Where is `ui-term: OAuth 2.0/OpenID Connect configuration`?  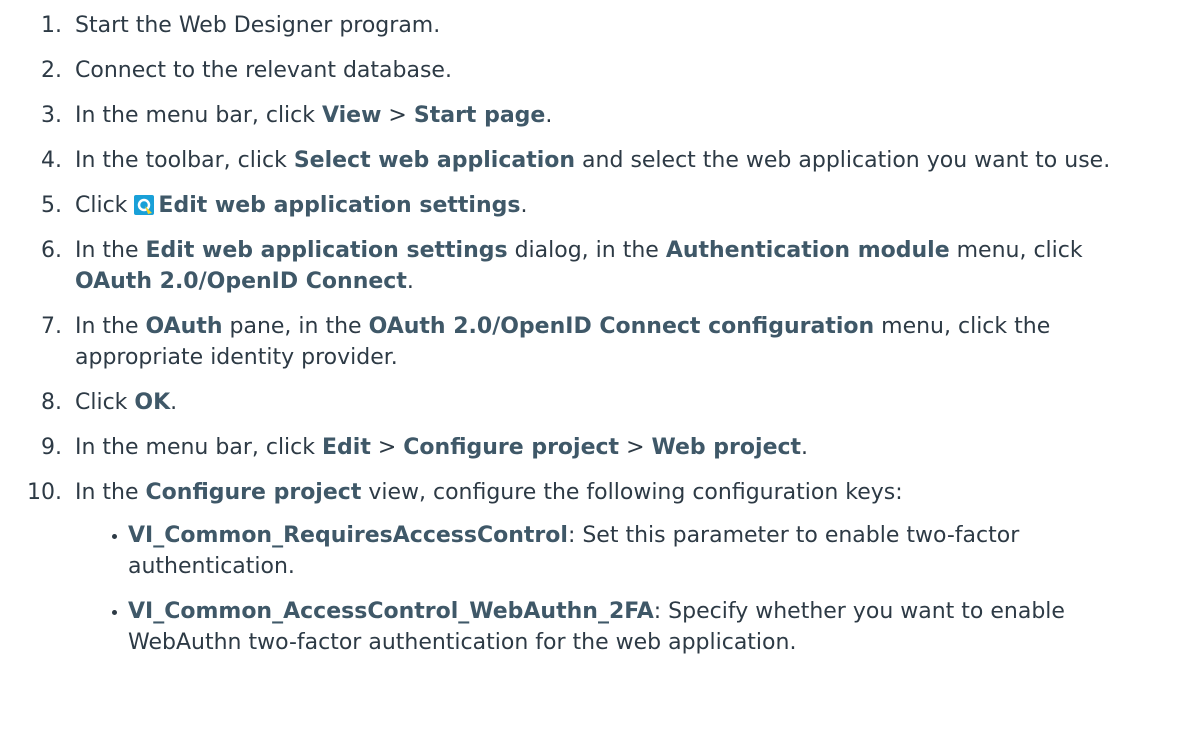 ui-term: OAuth 2.0/OpenID Connect configuration is located at coordinates (621, 326).